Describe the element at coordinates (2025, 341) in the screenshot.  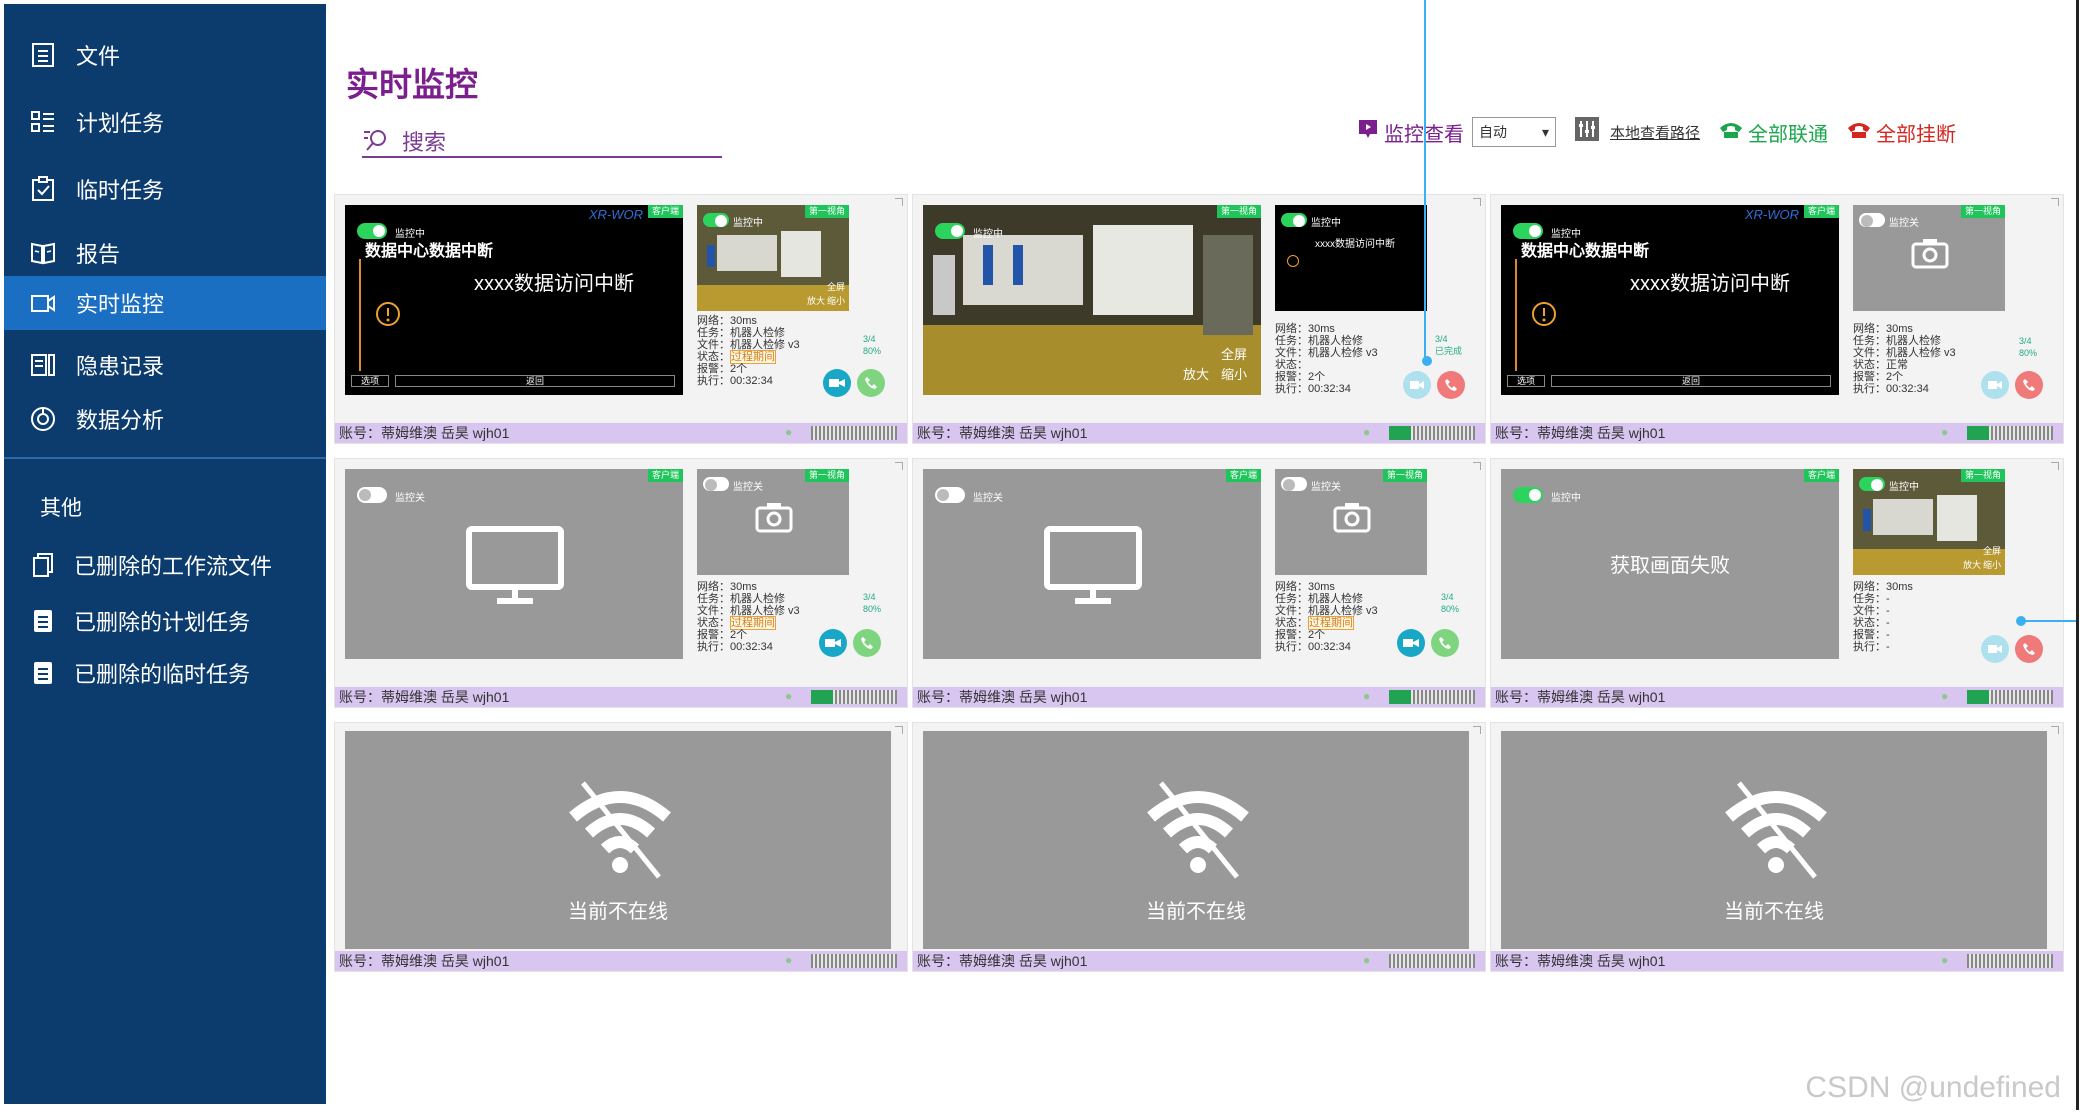
I see `progress-count: 3/4` at that location.